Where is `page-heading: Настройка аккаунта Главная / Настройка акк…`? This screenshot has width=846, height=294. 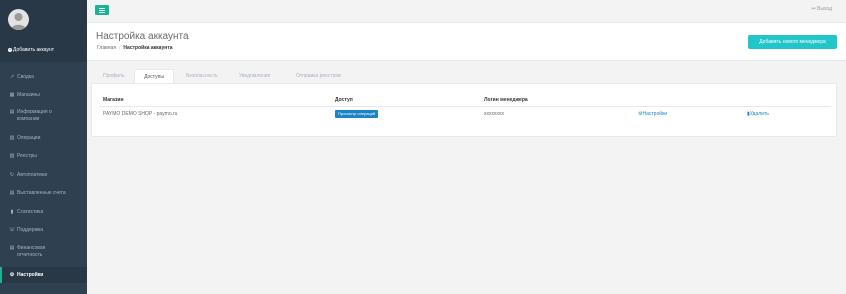 page-heading: Настройка аккаунта Главная / Настройка акк… is located at coordinates (466, 42).